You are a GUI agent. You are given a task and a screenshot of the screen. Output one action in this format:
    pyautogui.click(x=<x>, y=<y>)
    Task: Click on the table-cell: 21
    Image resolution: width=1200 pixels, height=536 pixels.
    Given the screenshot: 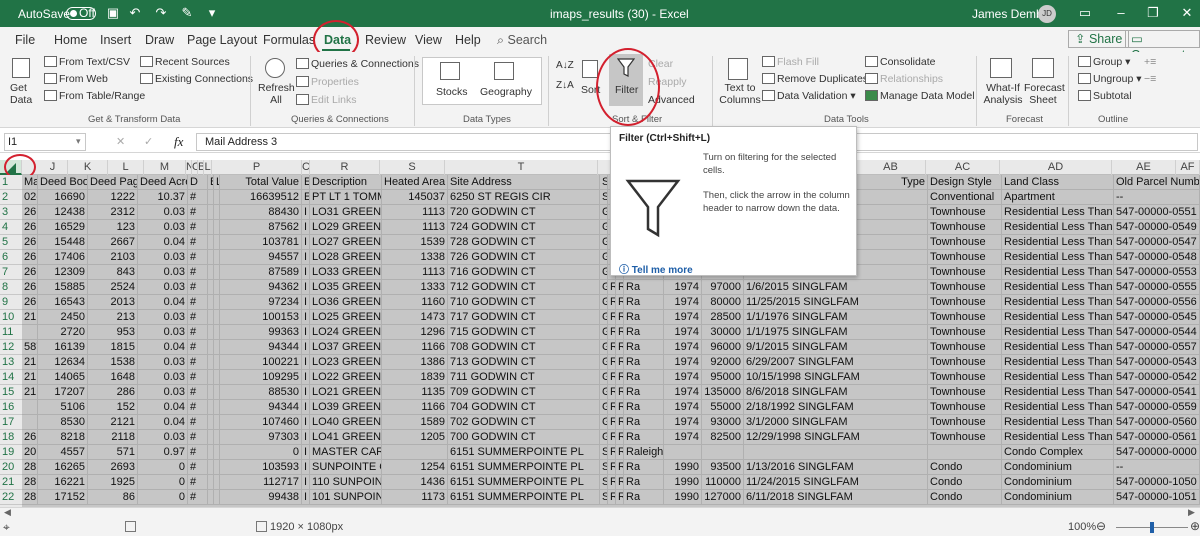 What is the action you would take?
    pyautogui.click(x=30, y=362)
    